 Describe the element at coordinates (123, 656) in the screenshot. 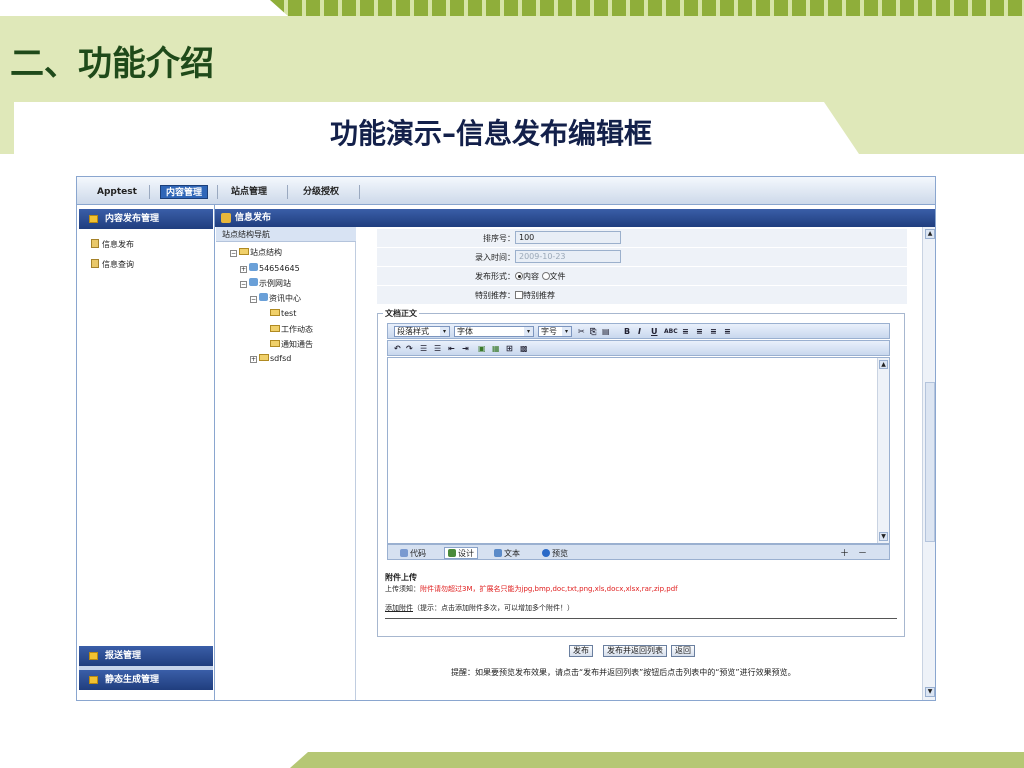

I see `panel-label: 报送管理` at that location.